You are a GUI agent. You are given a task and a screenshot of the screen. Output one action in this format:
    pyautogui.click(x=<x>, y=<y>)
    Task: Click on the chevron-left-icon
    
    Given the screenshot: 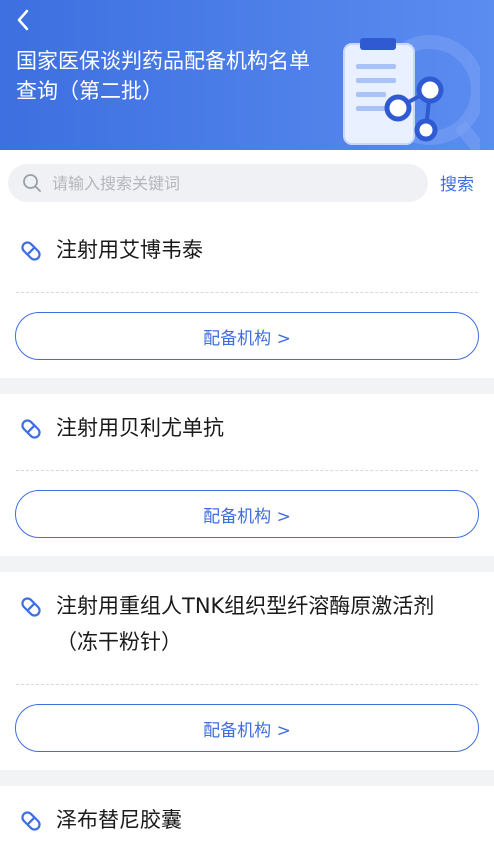 What is the action you would take?
    pyautogui.click(x=23, y=20)
    